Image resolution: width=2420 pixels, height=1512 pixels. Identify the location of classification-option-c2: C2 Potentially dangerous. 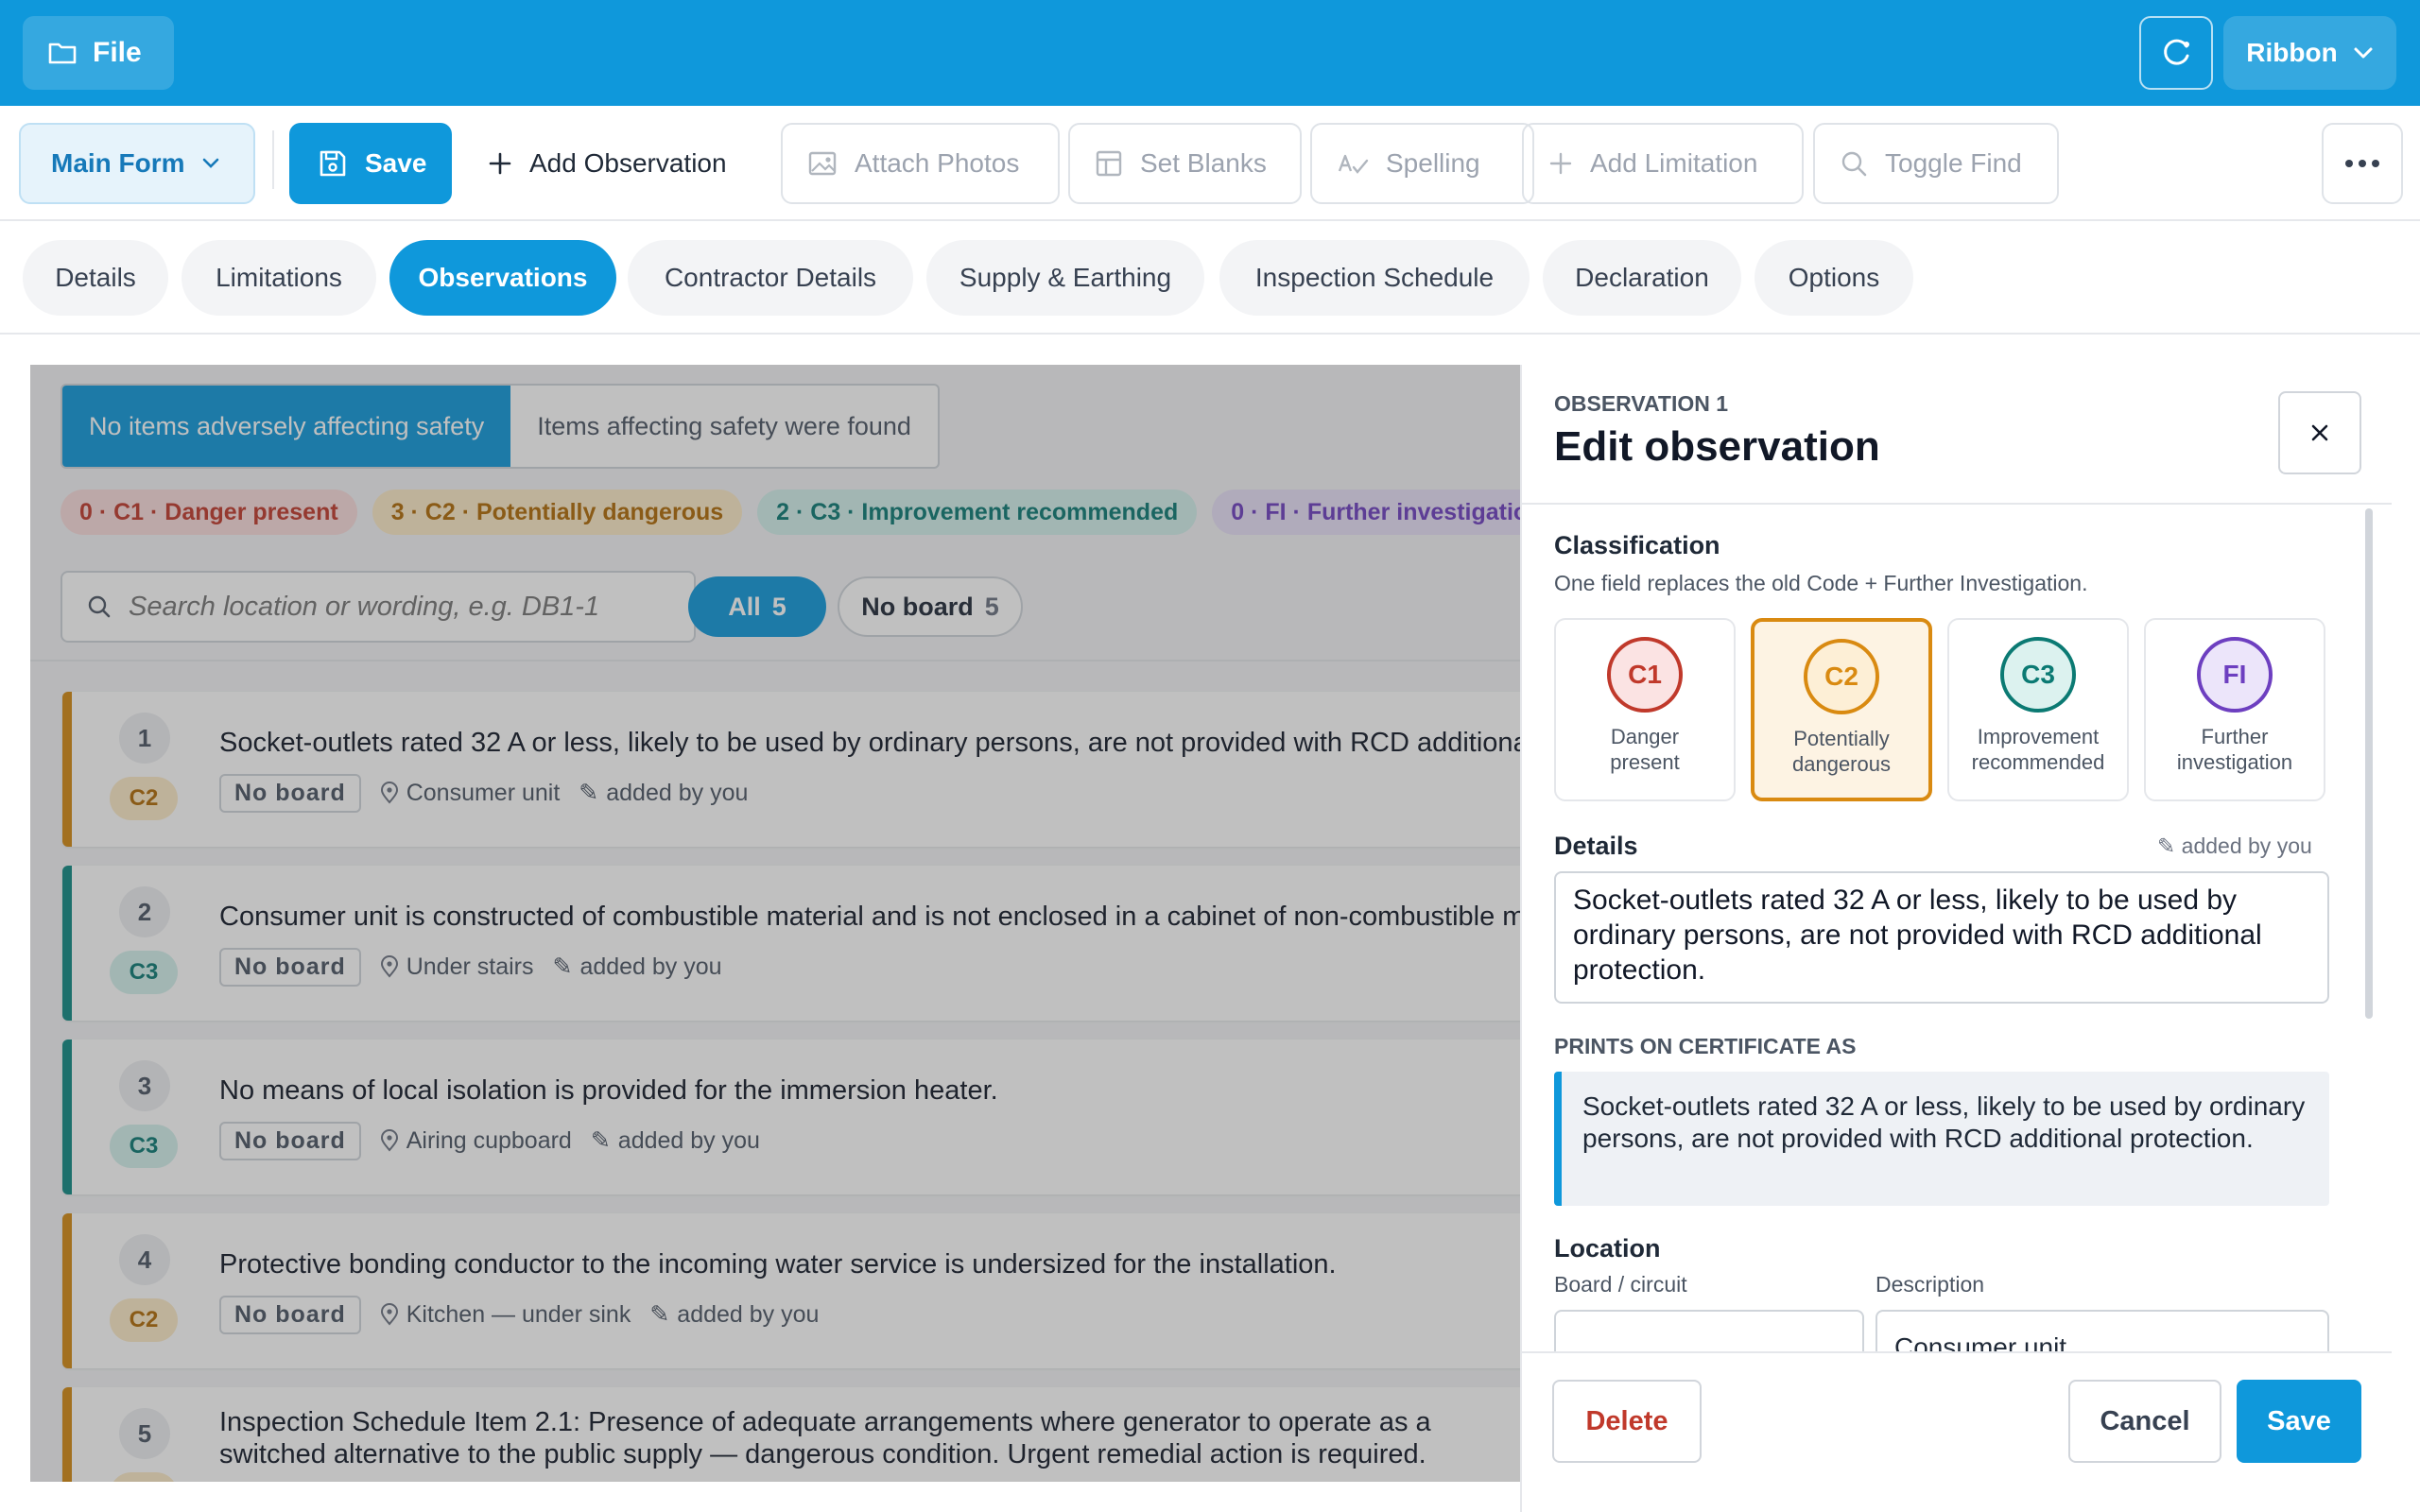
(1841, 709).